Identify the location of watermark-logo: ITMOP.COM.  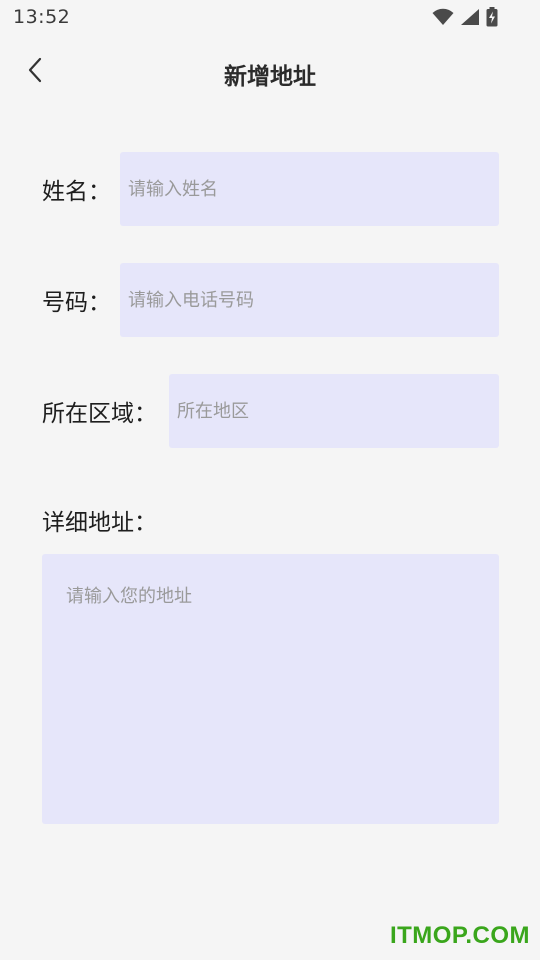
(459, 935).